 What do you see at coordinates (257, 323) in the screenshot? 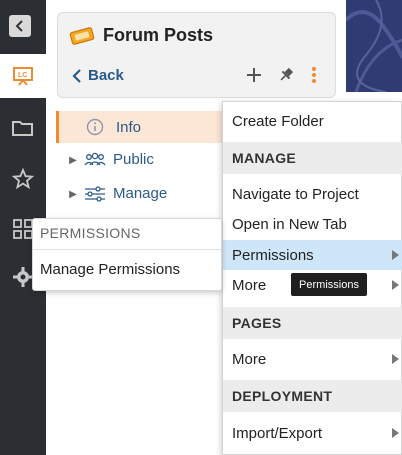
I see `section-label: PAGES` at bounding box center [257, 323].